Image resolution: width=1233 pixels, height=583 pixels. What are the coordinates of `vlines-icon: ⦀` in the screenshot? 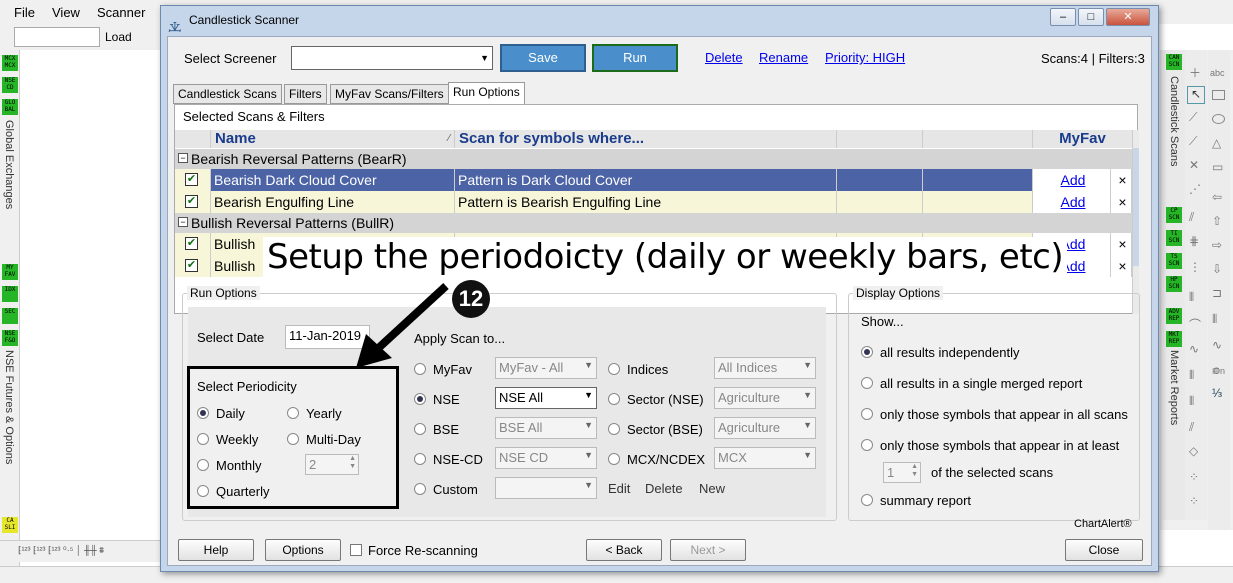 It's located at (1191, 375).